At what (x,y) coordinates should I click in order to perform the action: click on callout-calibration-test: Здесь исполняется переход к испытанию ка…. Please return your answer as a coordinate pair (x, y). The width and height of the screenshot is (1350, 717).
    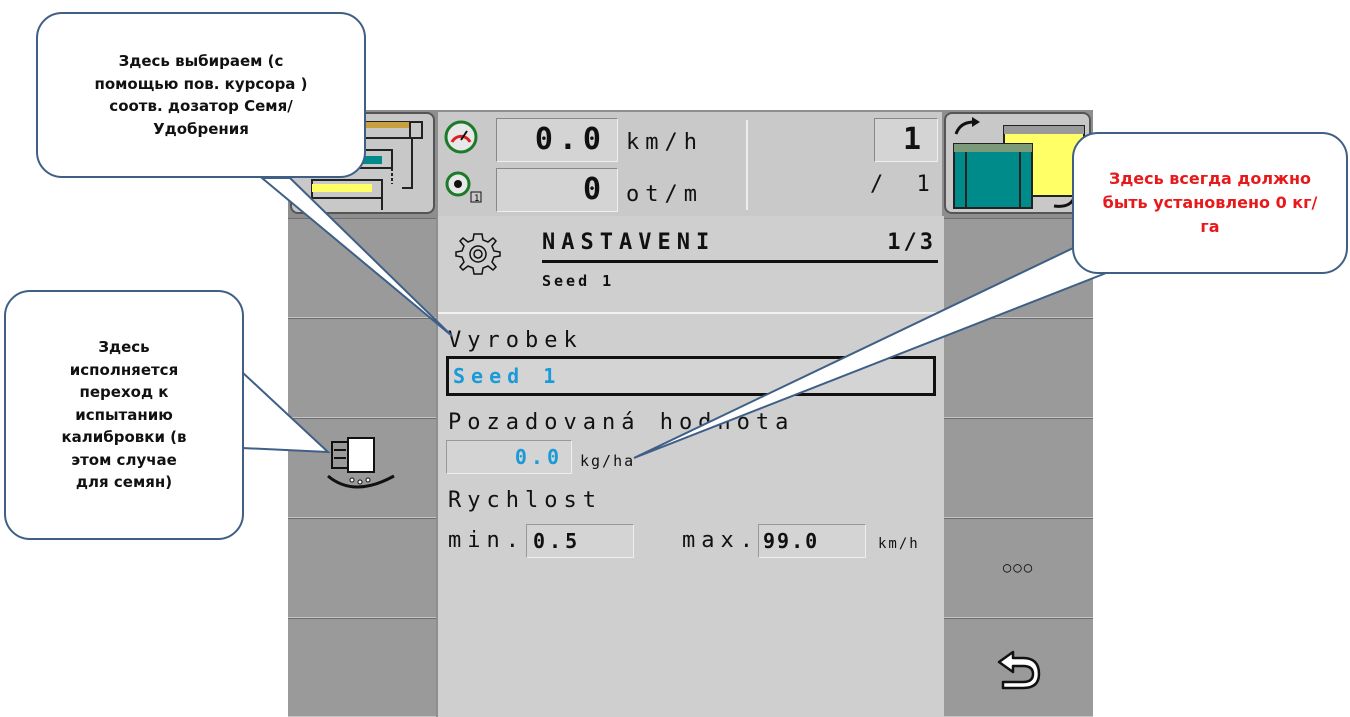
    Looking at the image, I should click on (124, 415).